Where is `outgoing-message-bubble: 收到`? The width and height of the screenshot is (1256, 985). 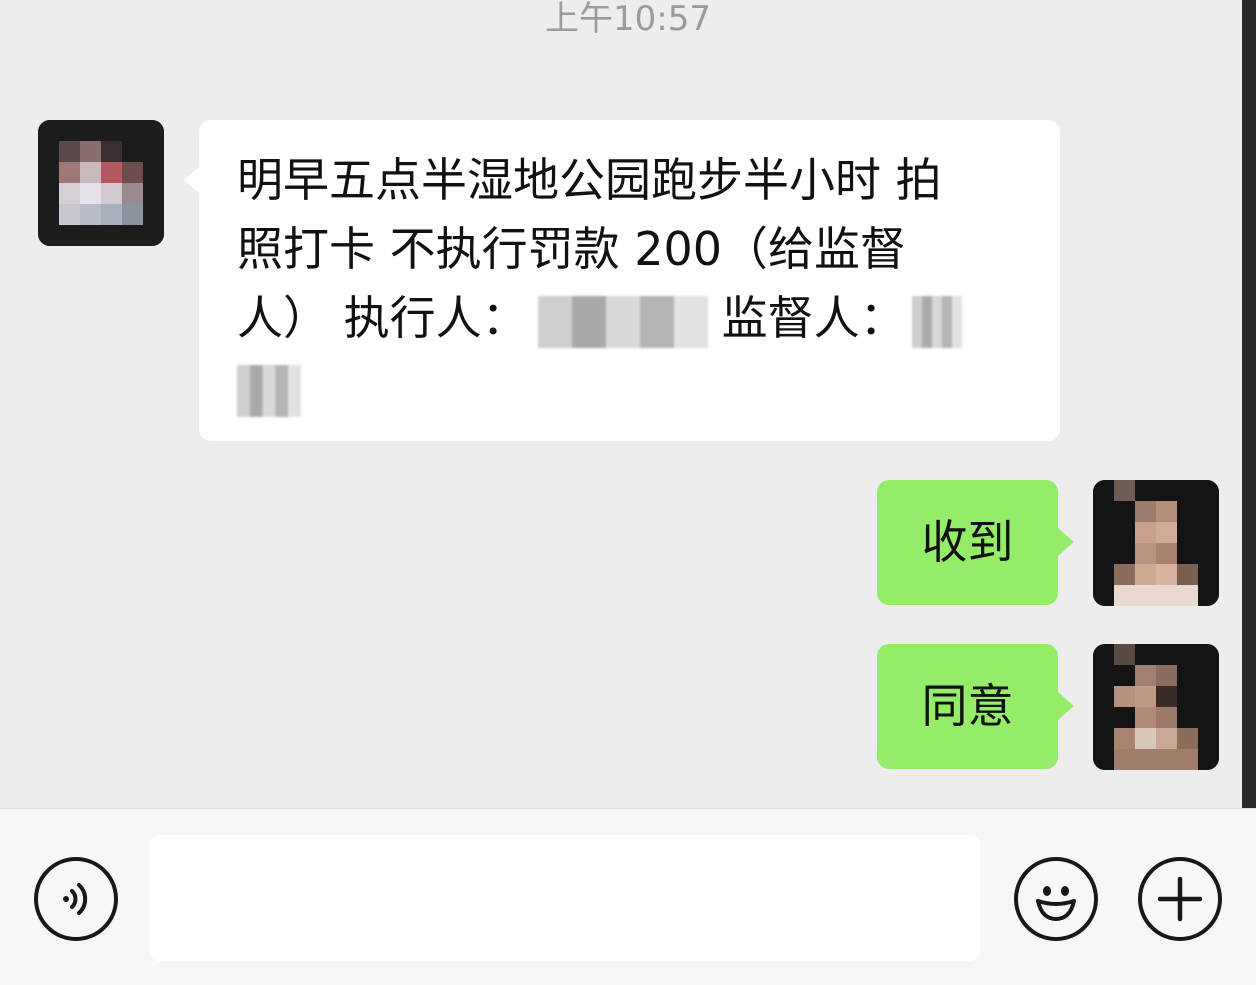
outgoing-message-bubble: 收到 is located at coordinates (967, 542).